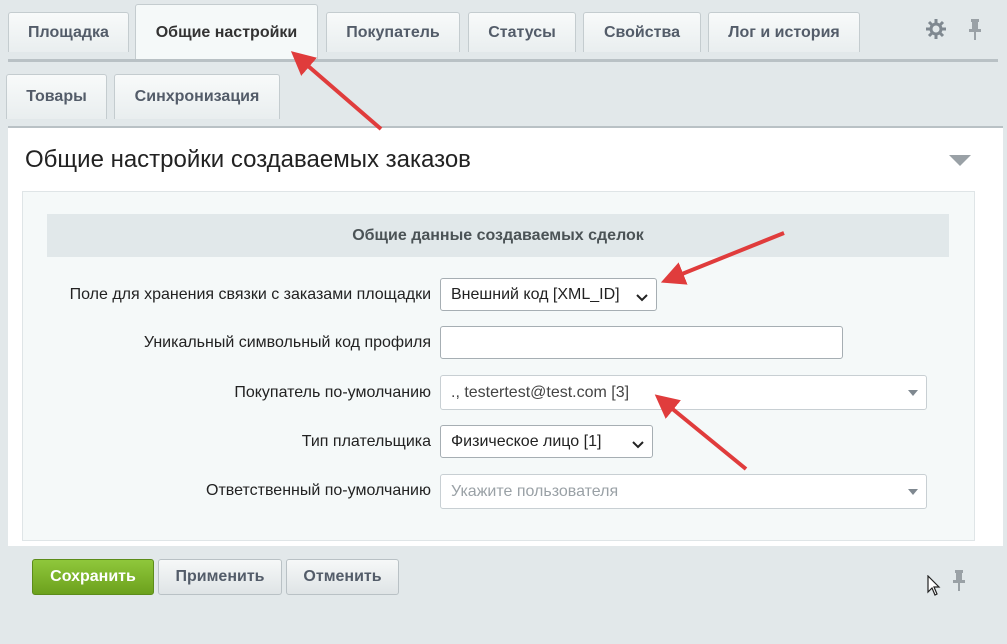 This screenshot has height=644, width=1007. Describe the element at coordinates (535, 294) in the screenshot. I see `select-value: Внешний код [XML_ID]` at that location.